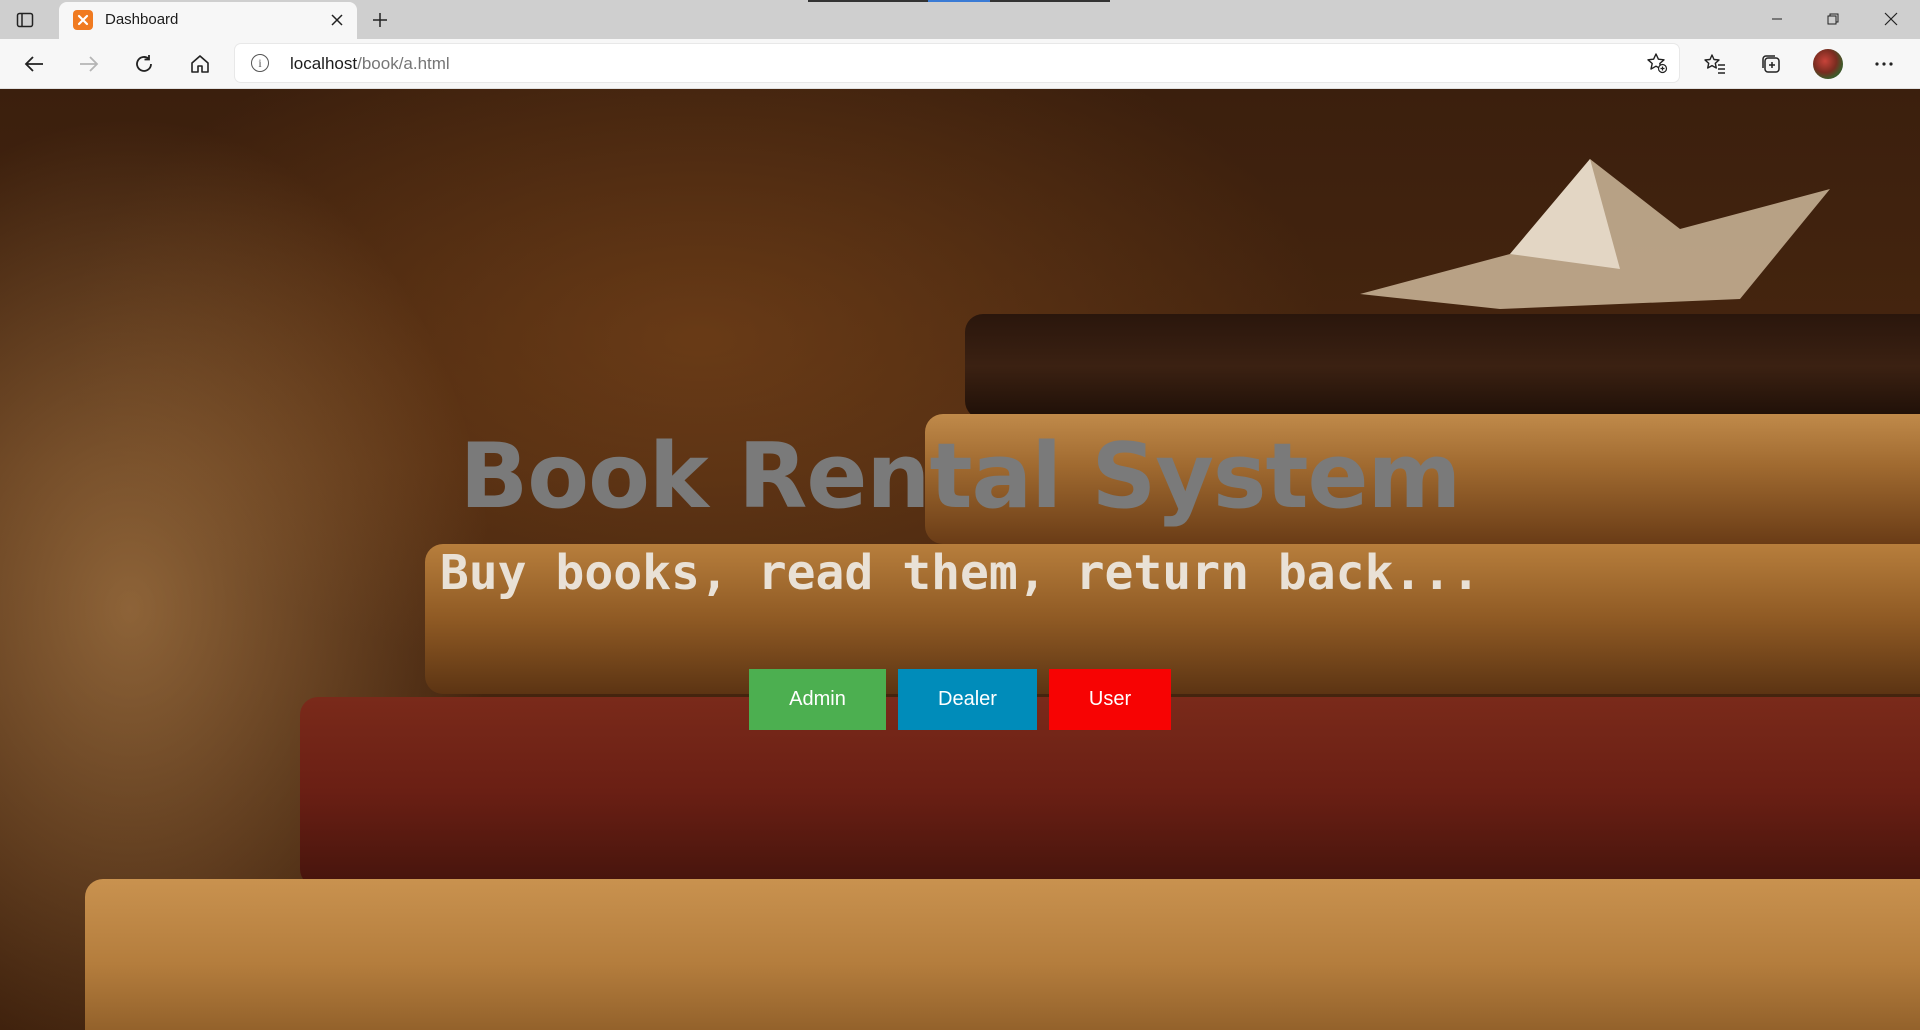 This screenshot has width=1920, height=1030. I want to click on xampp-favicon-icon, so click(83, 20).